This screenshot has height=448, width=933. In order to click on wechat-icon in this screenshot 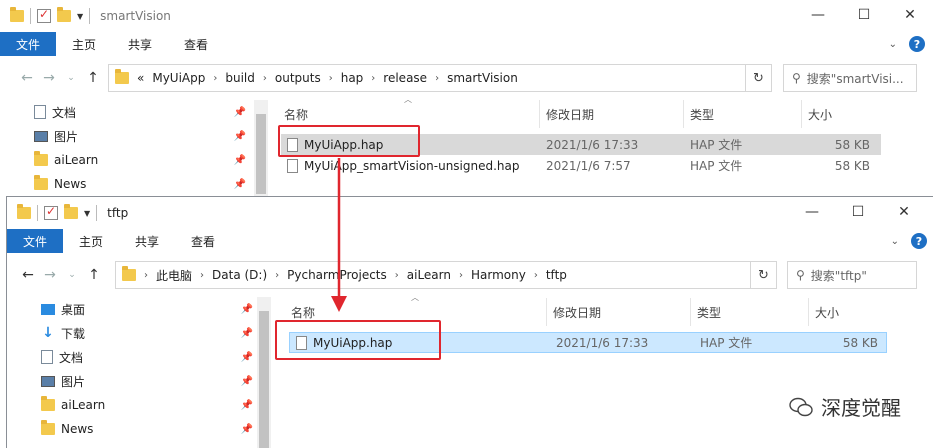, I will do `click(801, 406)`.